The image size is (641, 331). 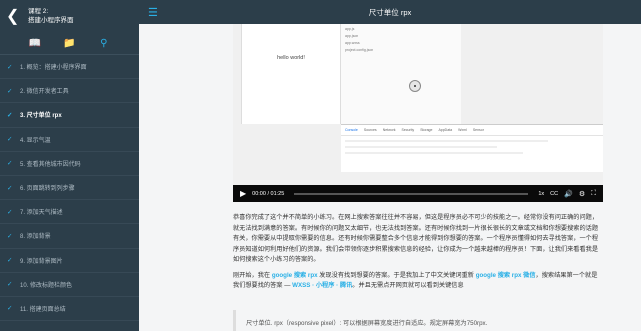 I want to click on lesson-label: 7. 添加天气描述, so click(x=41, y=213).